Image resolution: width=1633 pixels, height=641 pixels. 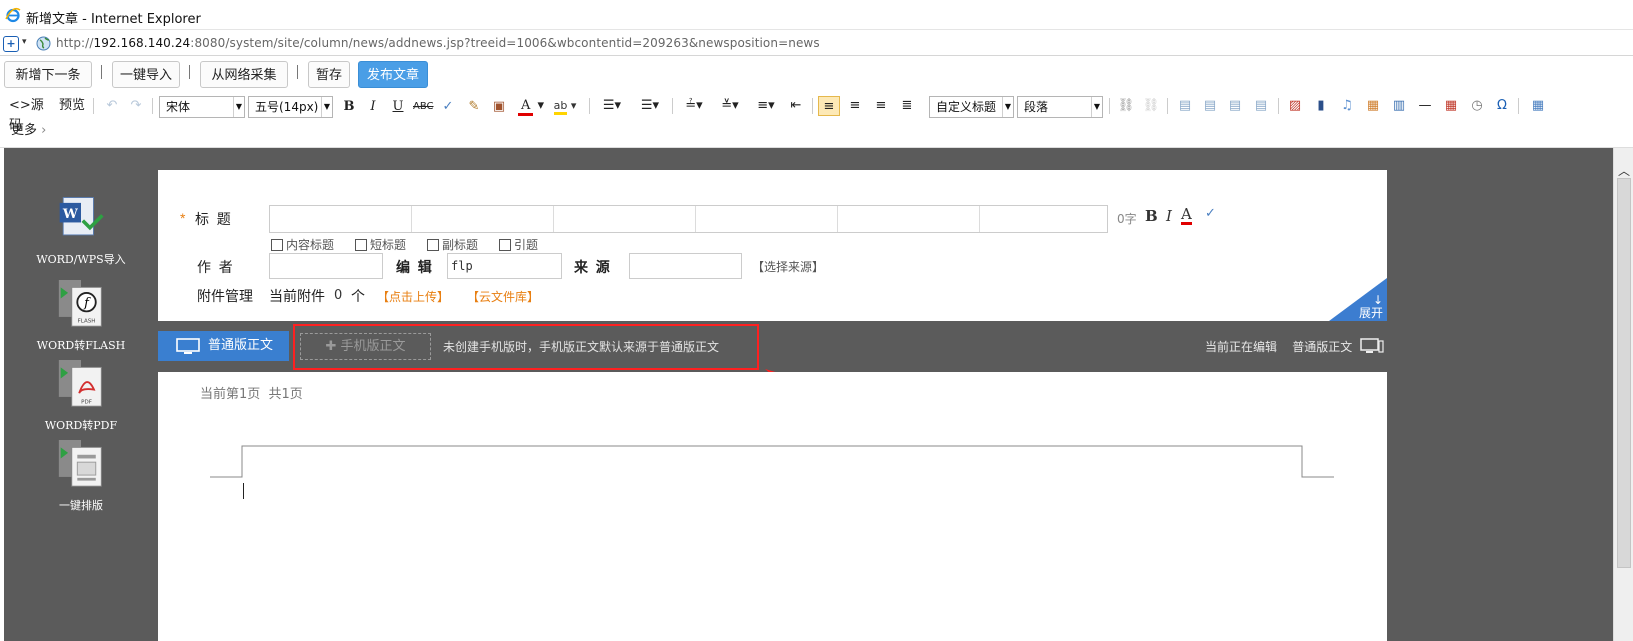 I want to click on custom-heading-select: 自定义标题 ▼, so click(x=971, y=107).